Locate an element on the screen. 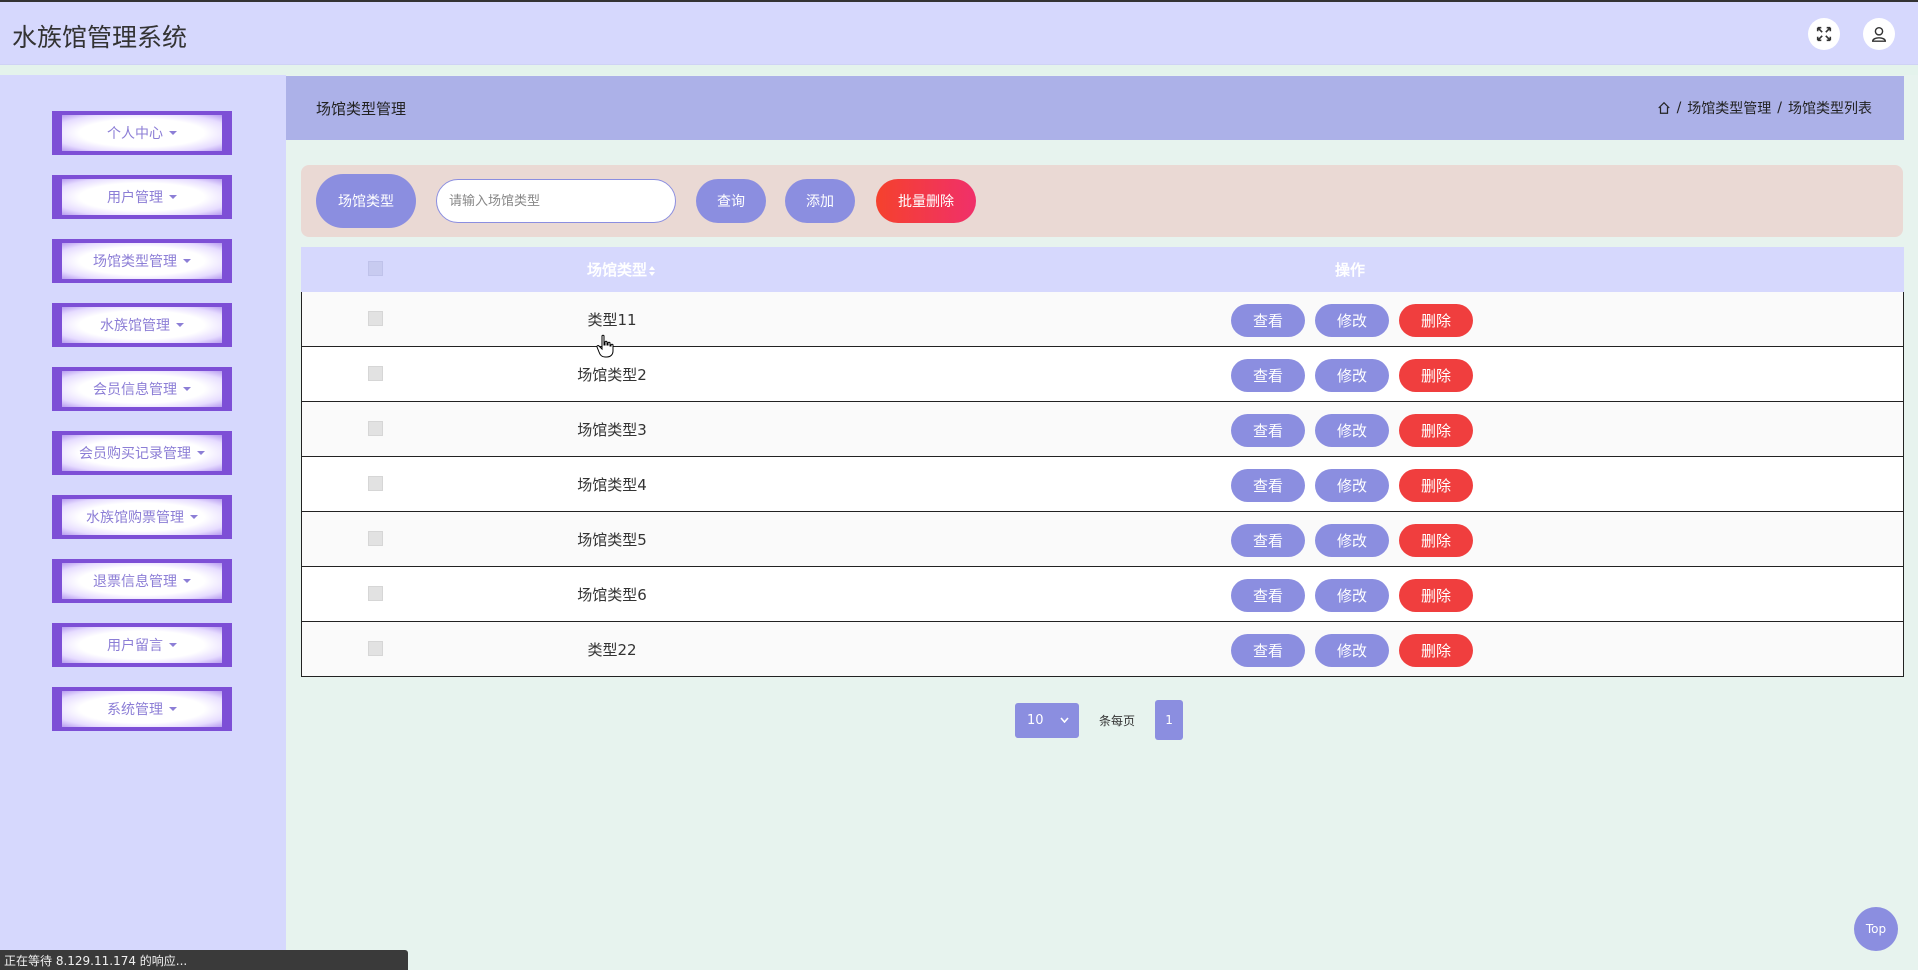  per-page-label: 条每页 is located at coordinates (1117, 720).